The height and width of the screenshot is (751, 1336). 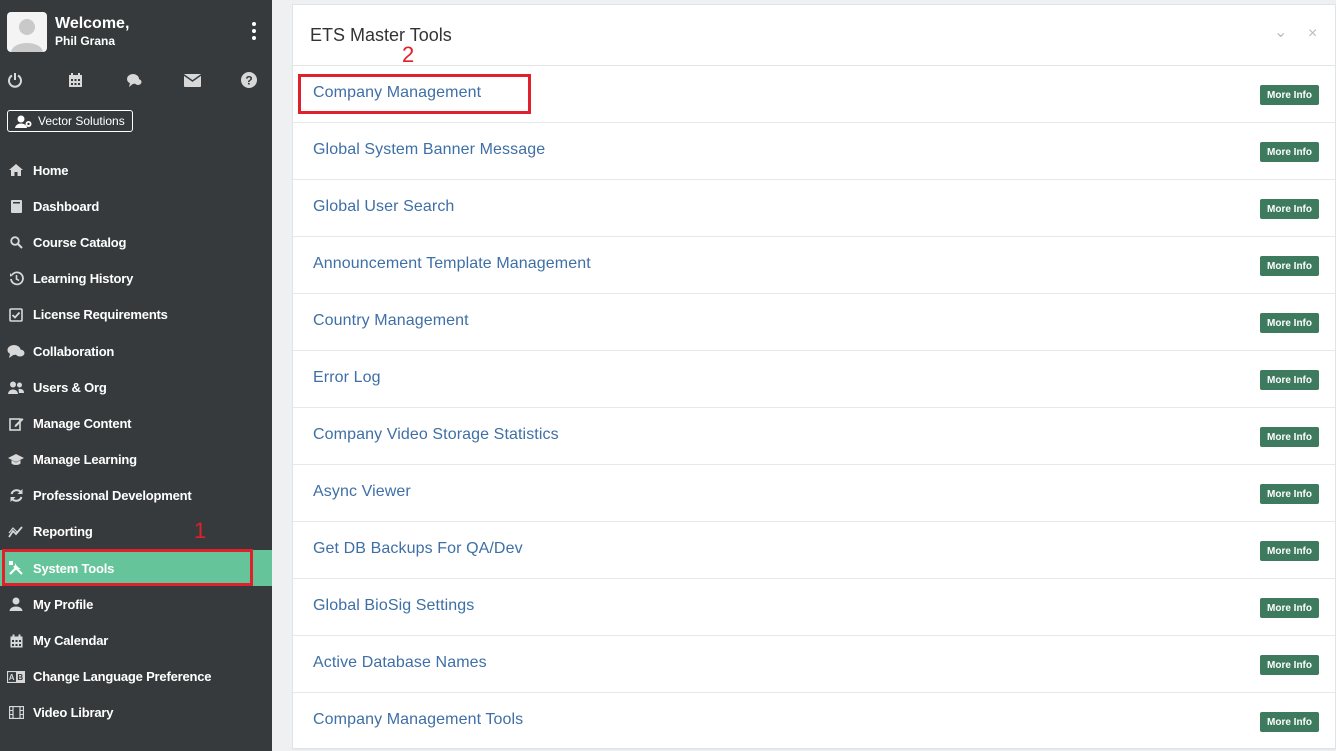 What do you see at coordinates (255, 32) in the screenshot?
I see `kebab-menu-icon` at bounding box center [255, 32].